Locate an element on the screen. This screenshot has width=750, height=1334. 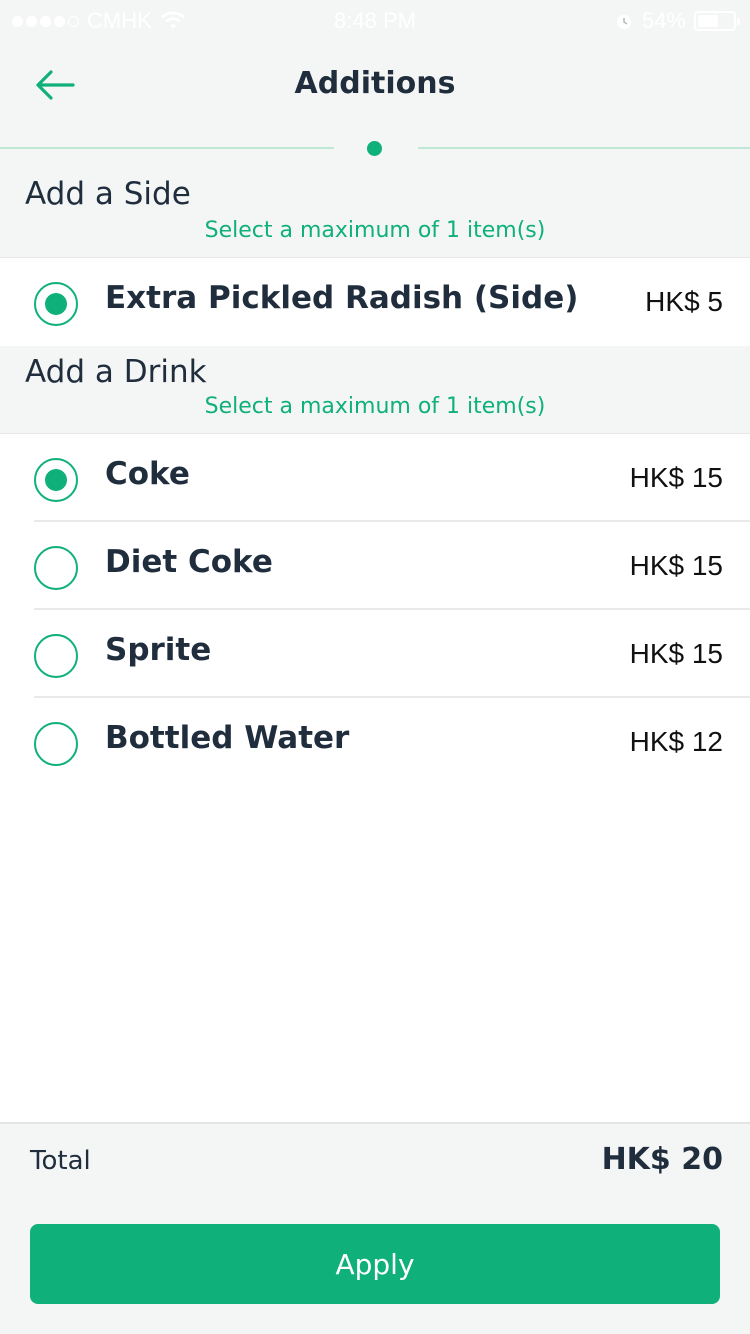
option-row-extra-pickled-radish: Extra Pickled Radish (Side) HK$ 5 is located at coordinates (375, 302).